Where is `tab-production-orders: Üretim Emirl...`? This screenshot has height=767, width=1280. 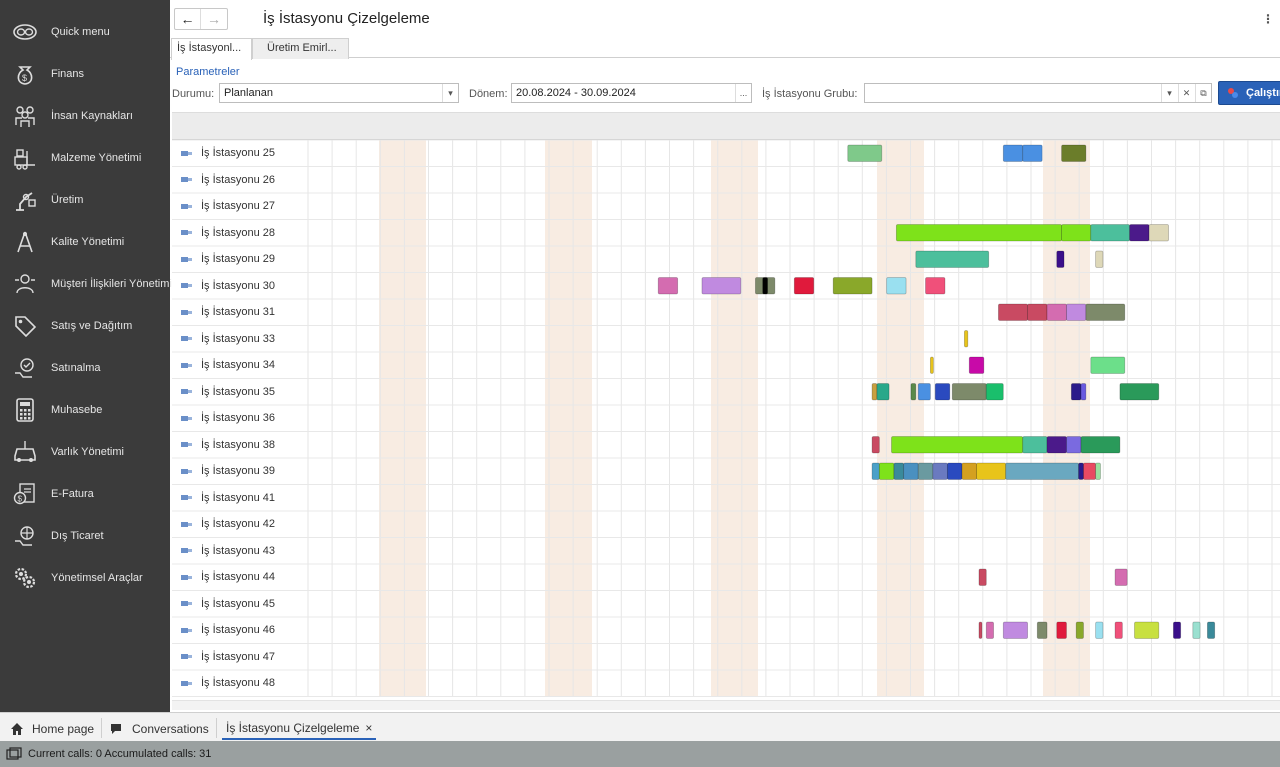 tab-production-orders: Üretim Emirl... is located at coordinates (300, 48).